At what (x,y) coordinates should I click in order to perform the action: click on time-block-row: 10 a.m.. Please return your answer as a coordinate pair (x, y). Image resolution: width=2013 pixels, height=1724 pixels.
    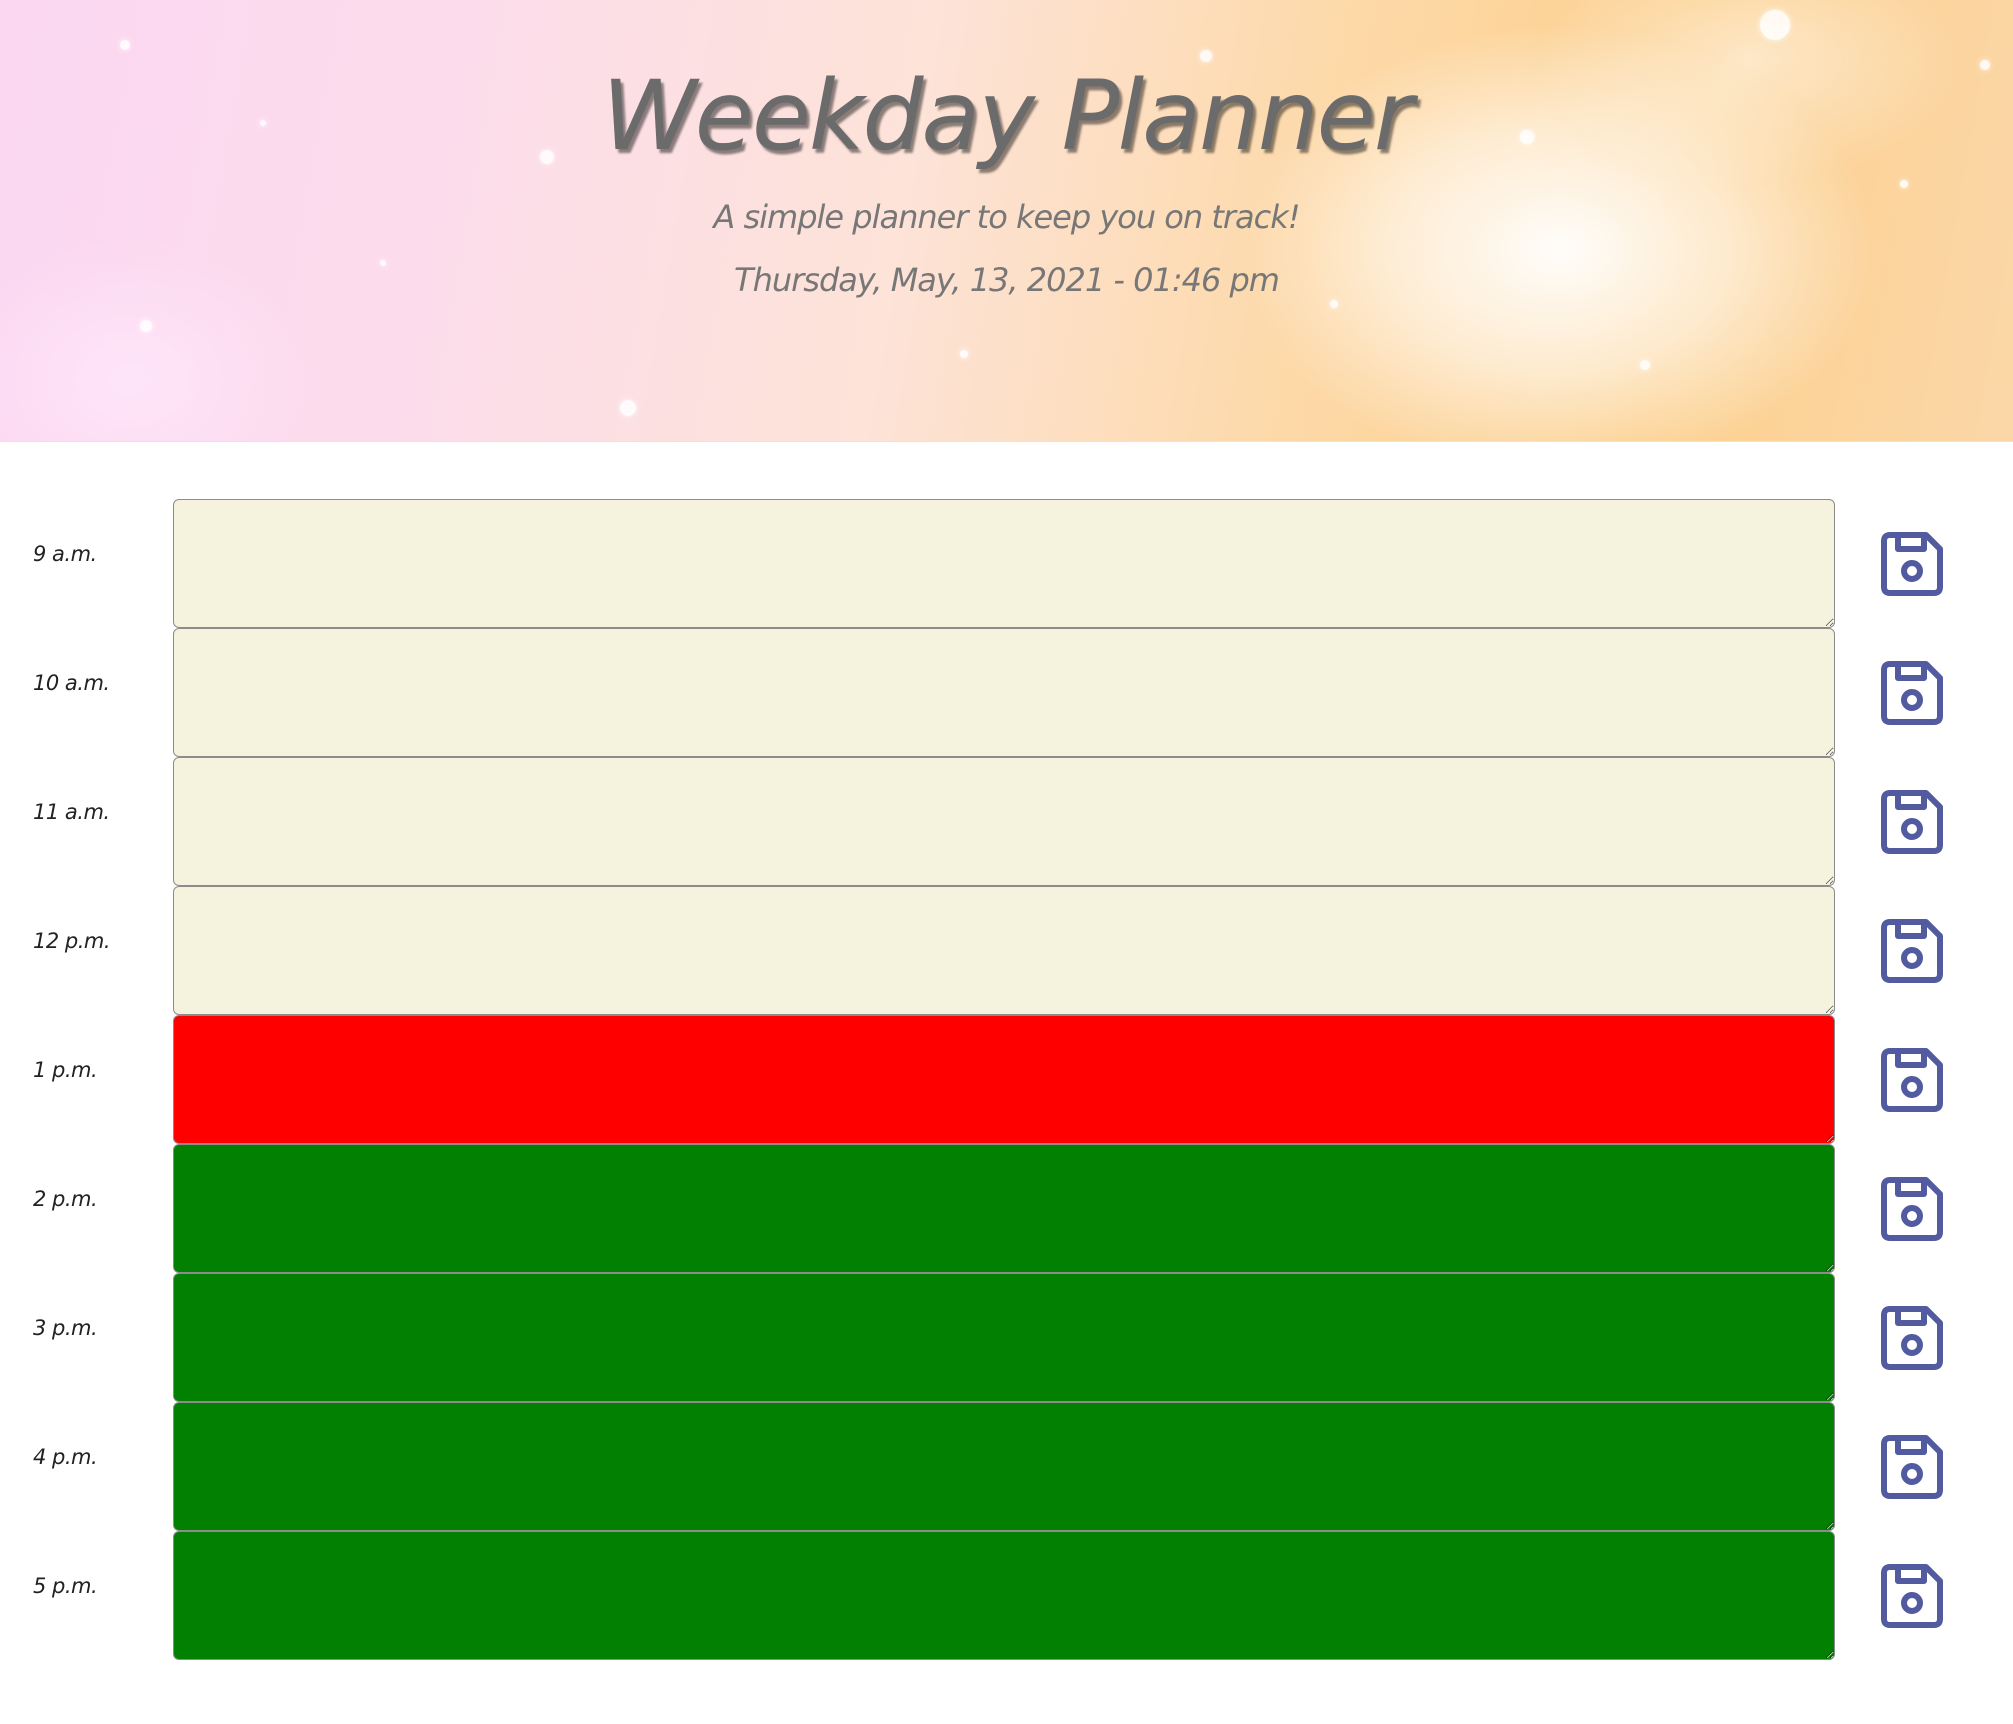
    Looking at the image, I should click on (1006, 692).